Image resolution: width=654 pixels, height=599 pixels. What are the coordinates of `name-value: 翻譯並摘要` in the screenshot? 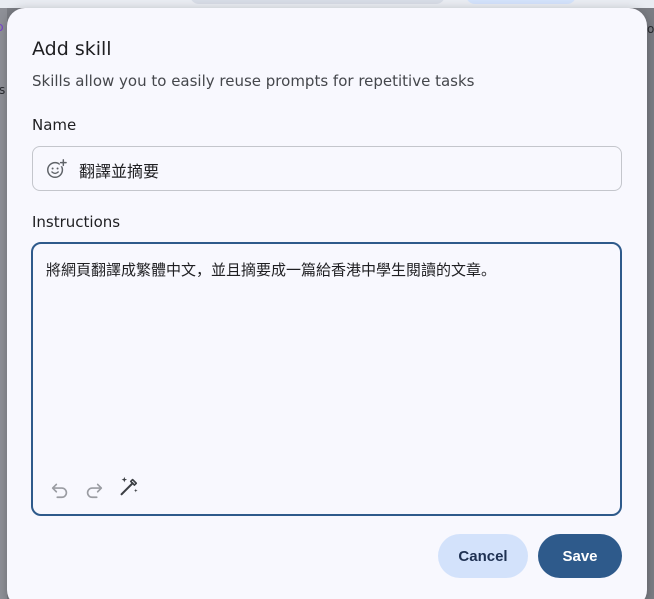 It's located at (119, 170).